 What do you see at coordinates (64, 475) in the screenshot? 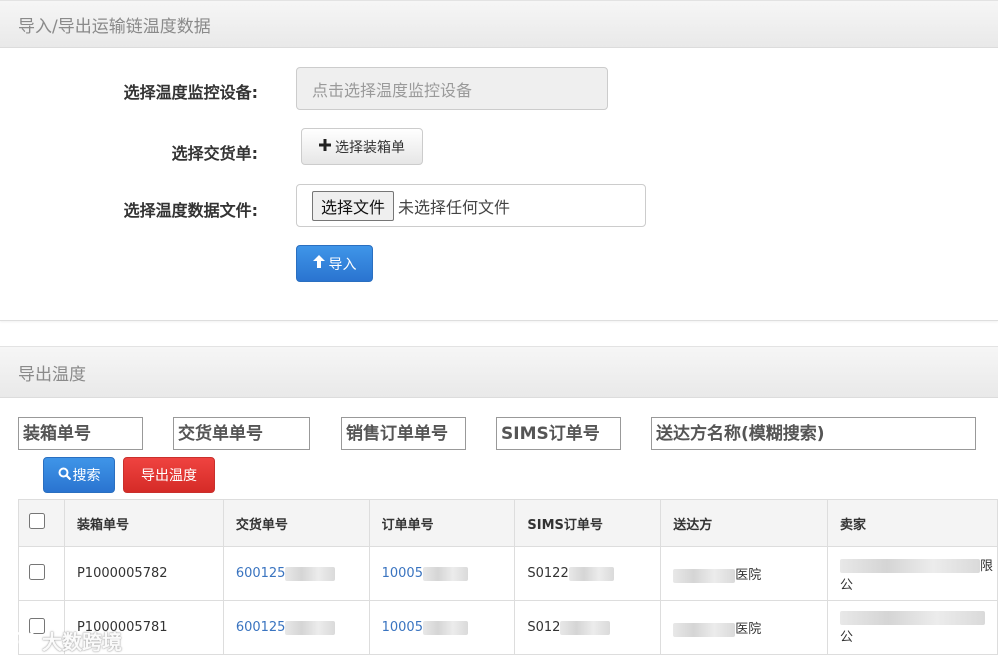
I see `search-icon` at bounding box center [64, 475].